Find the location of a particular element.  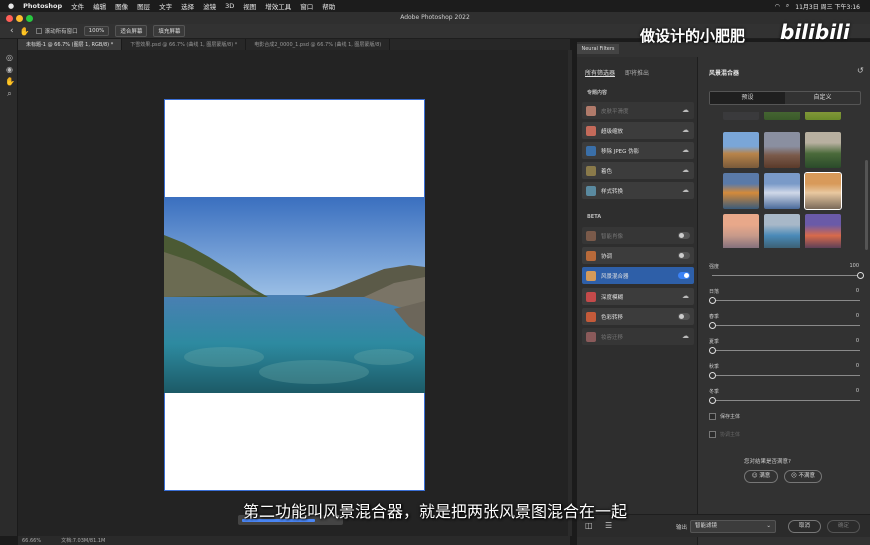

filter-smart-portrait: 智能肖像 is located at coordinates (638, 235).